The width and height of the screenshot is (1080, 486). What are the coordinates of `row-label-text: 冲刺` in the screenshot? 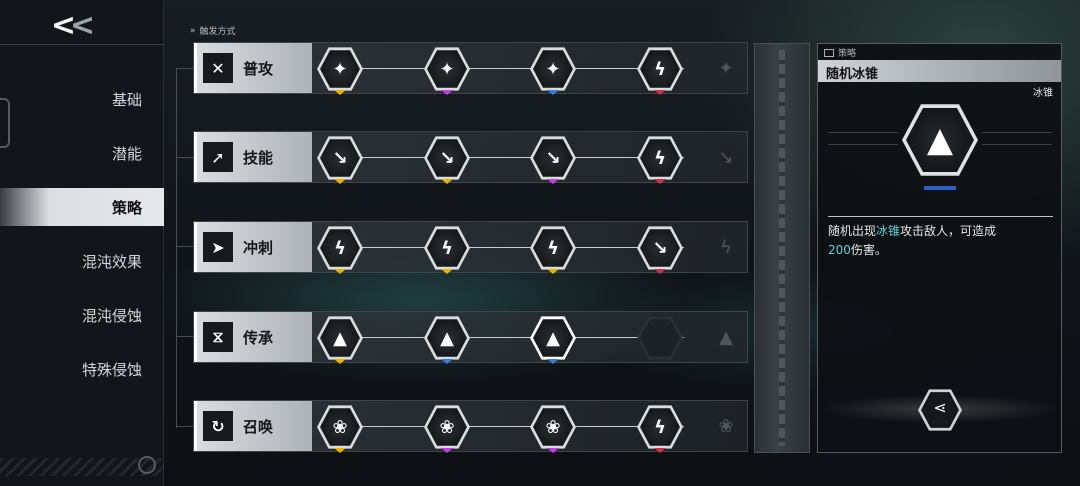 It's located at (258, 247).